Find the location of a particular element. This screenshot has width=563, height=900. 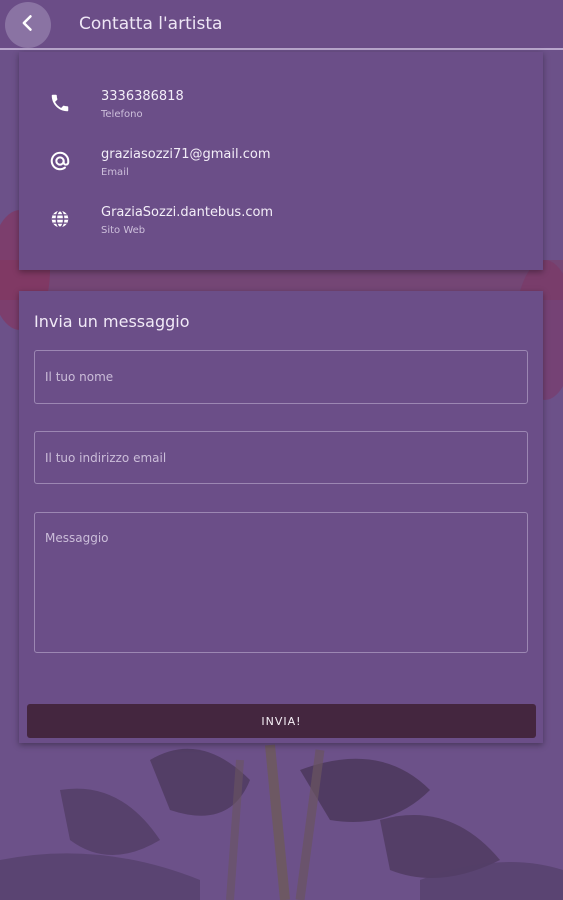

app-bar: Contatta l'artista is located at coordinates (281, 25).